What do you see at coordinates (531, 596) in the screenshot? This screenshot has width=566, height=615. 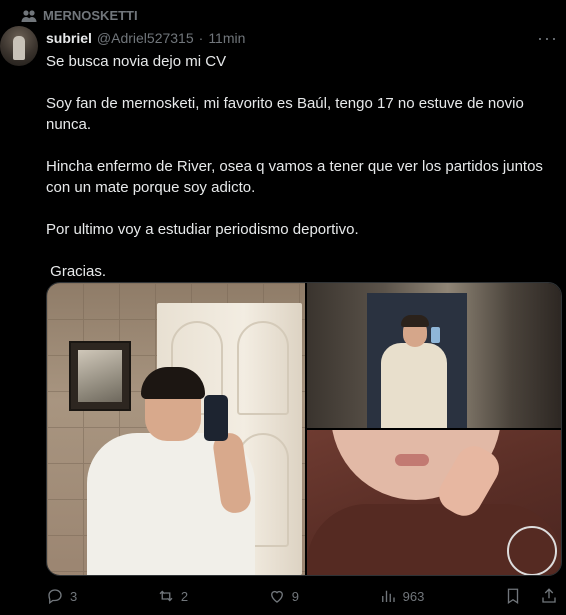 I see `right-actions` at bounding box center [531, 596].